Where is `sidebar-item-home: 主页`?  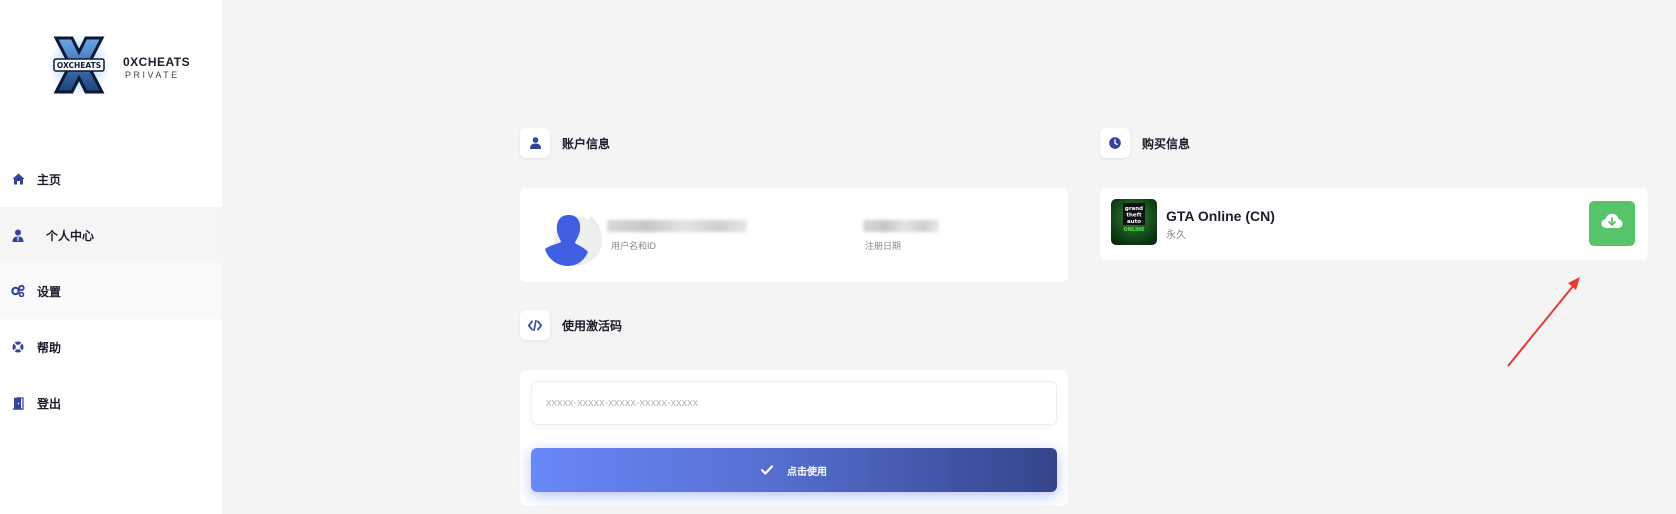
sidebar-item-home: 主页 is located at coordinates (111, 179).